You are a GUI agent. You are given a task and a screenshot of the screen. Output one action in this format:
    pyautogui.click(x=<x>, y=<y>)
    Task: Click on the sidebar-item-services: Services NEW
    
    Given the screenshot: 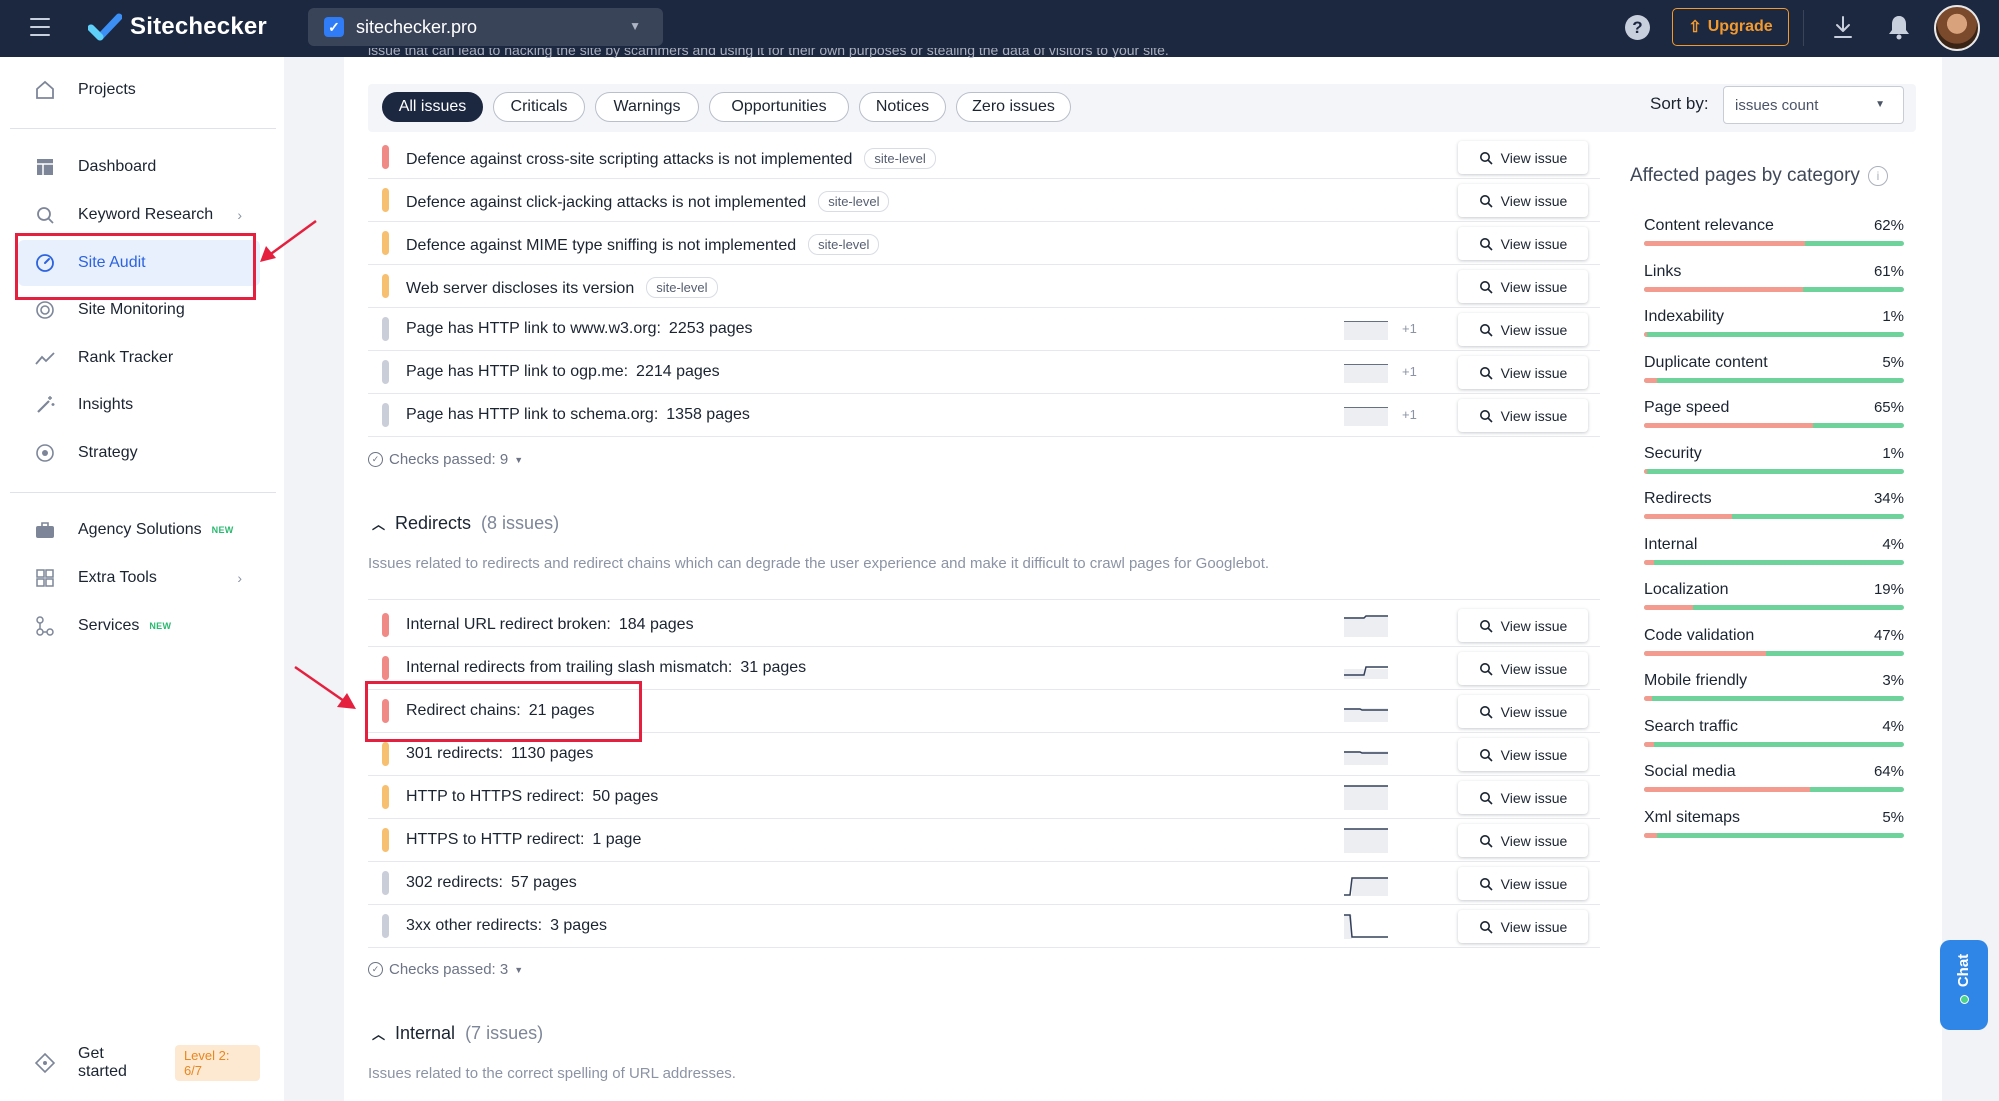 What is the action you would take?
    pyautogui.click(x=139, y=626)
    